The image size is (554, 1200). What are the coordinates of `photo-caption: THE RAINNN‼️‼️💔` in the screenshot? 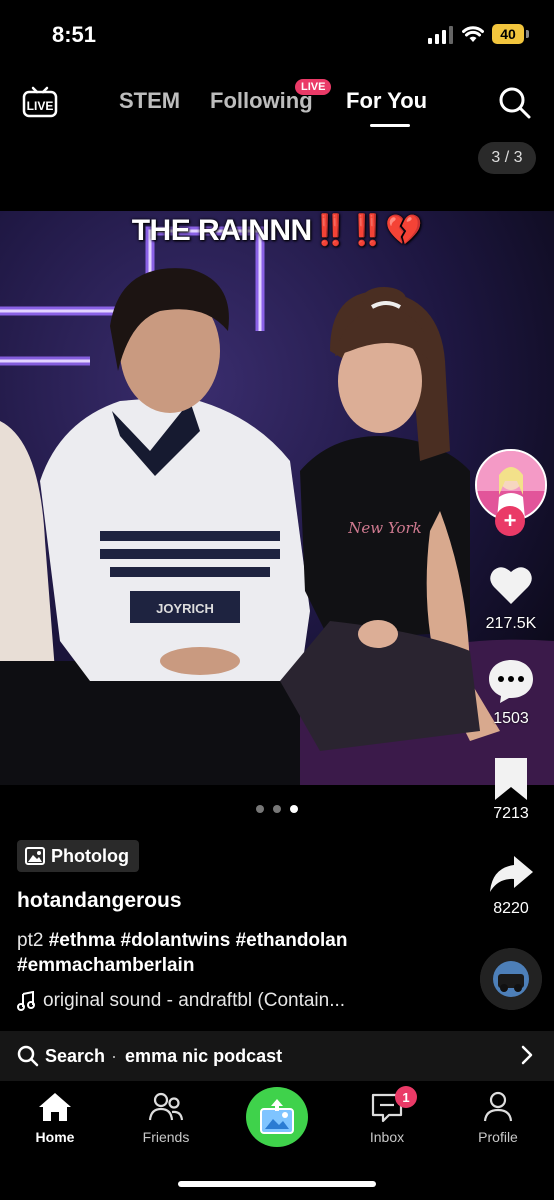 It's located at (277, 230).